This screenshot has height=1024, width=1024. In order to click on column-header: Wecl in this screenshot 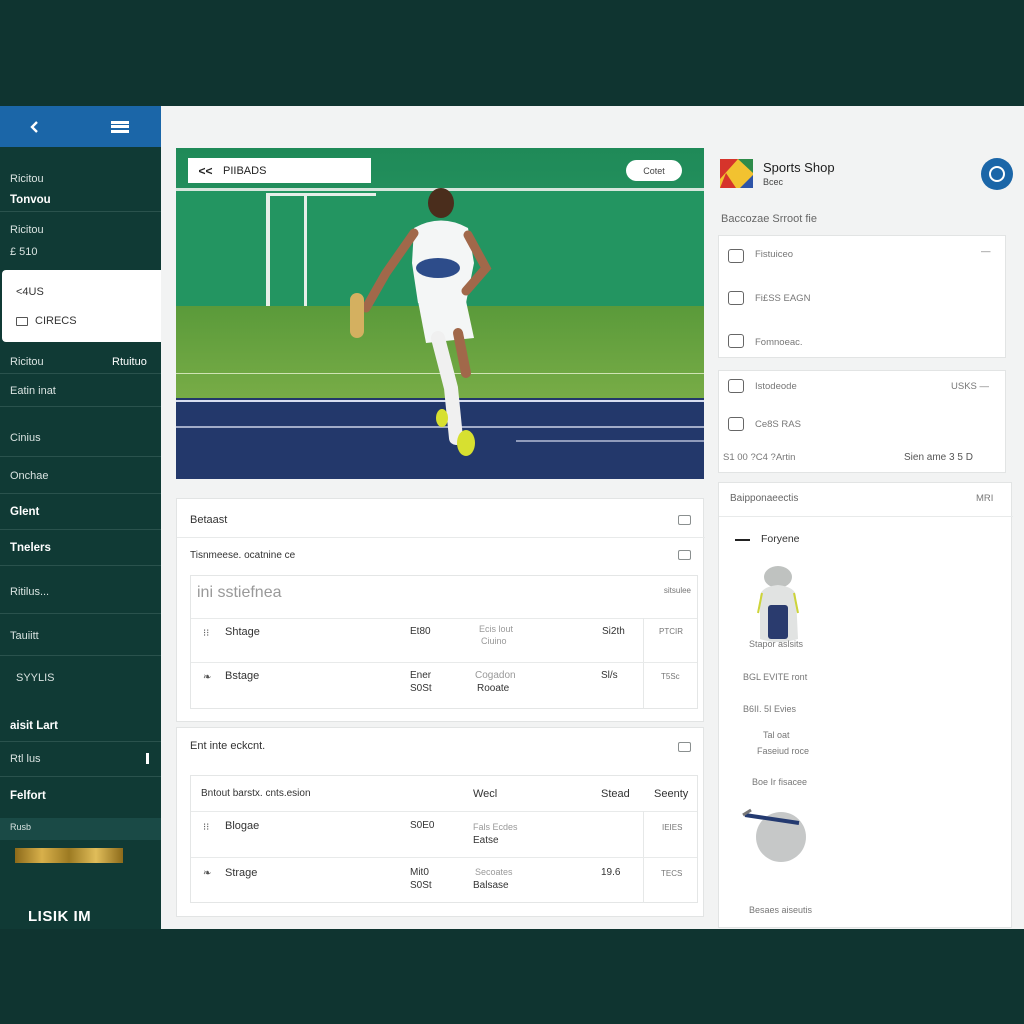, I will do `click(485, 794)`.